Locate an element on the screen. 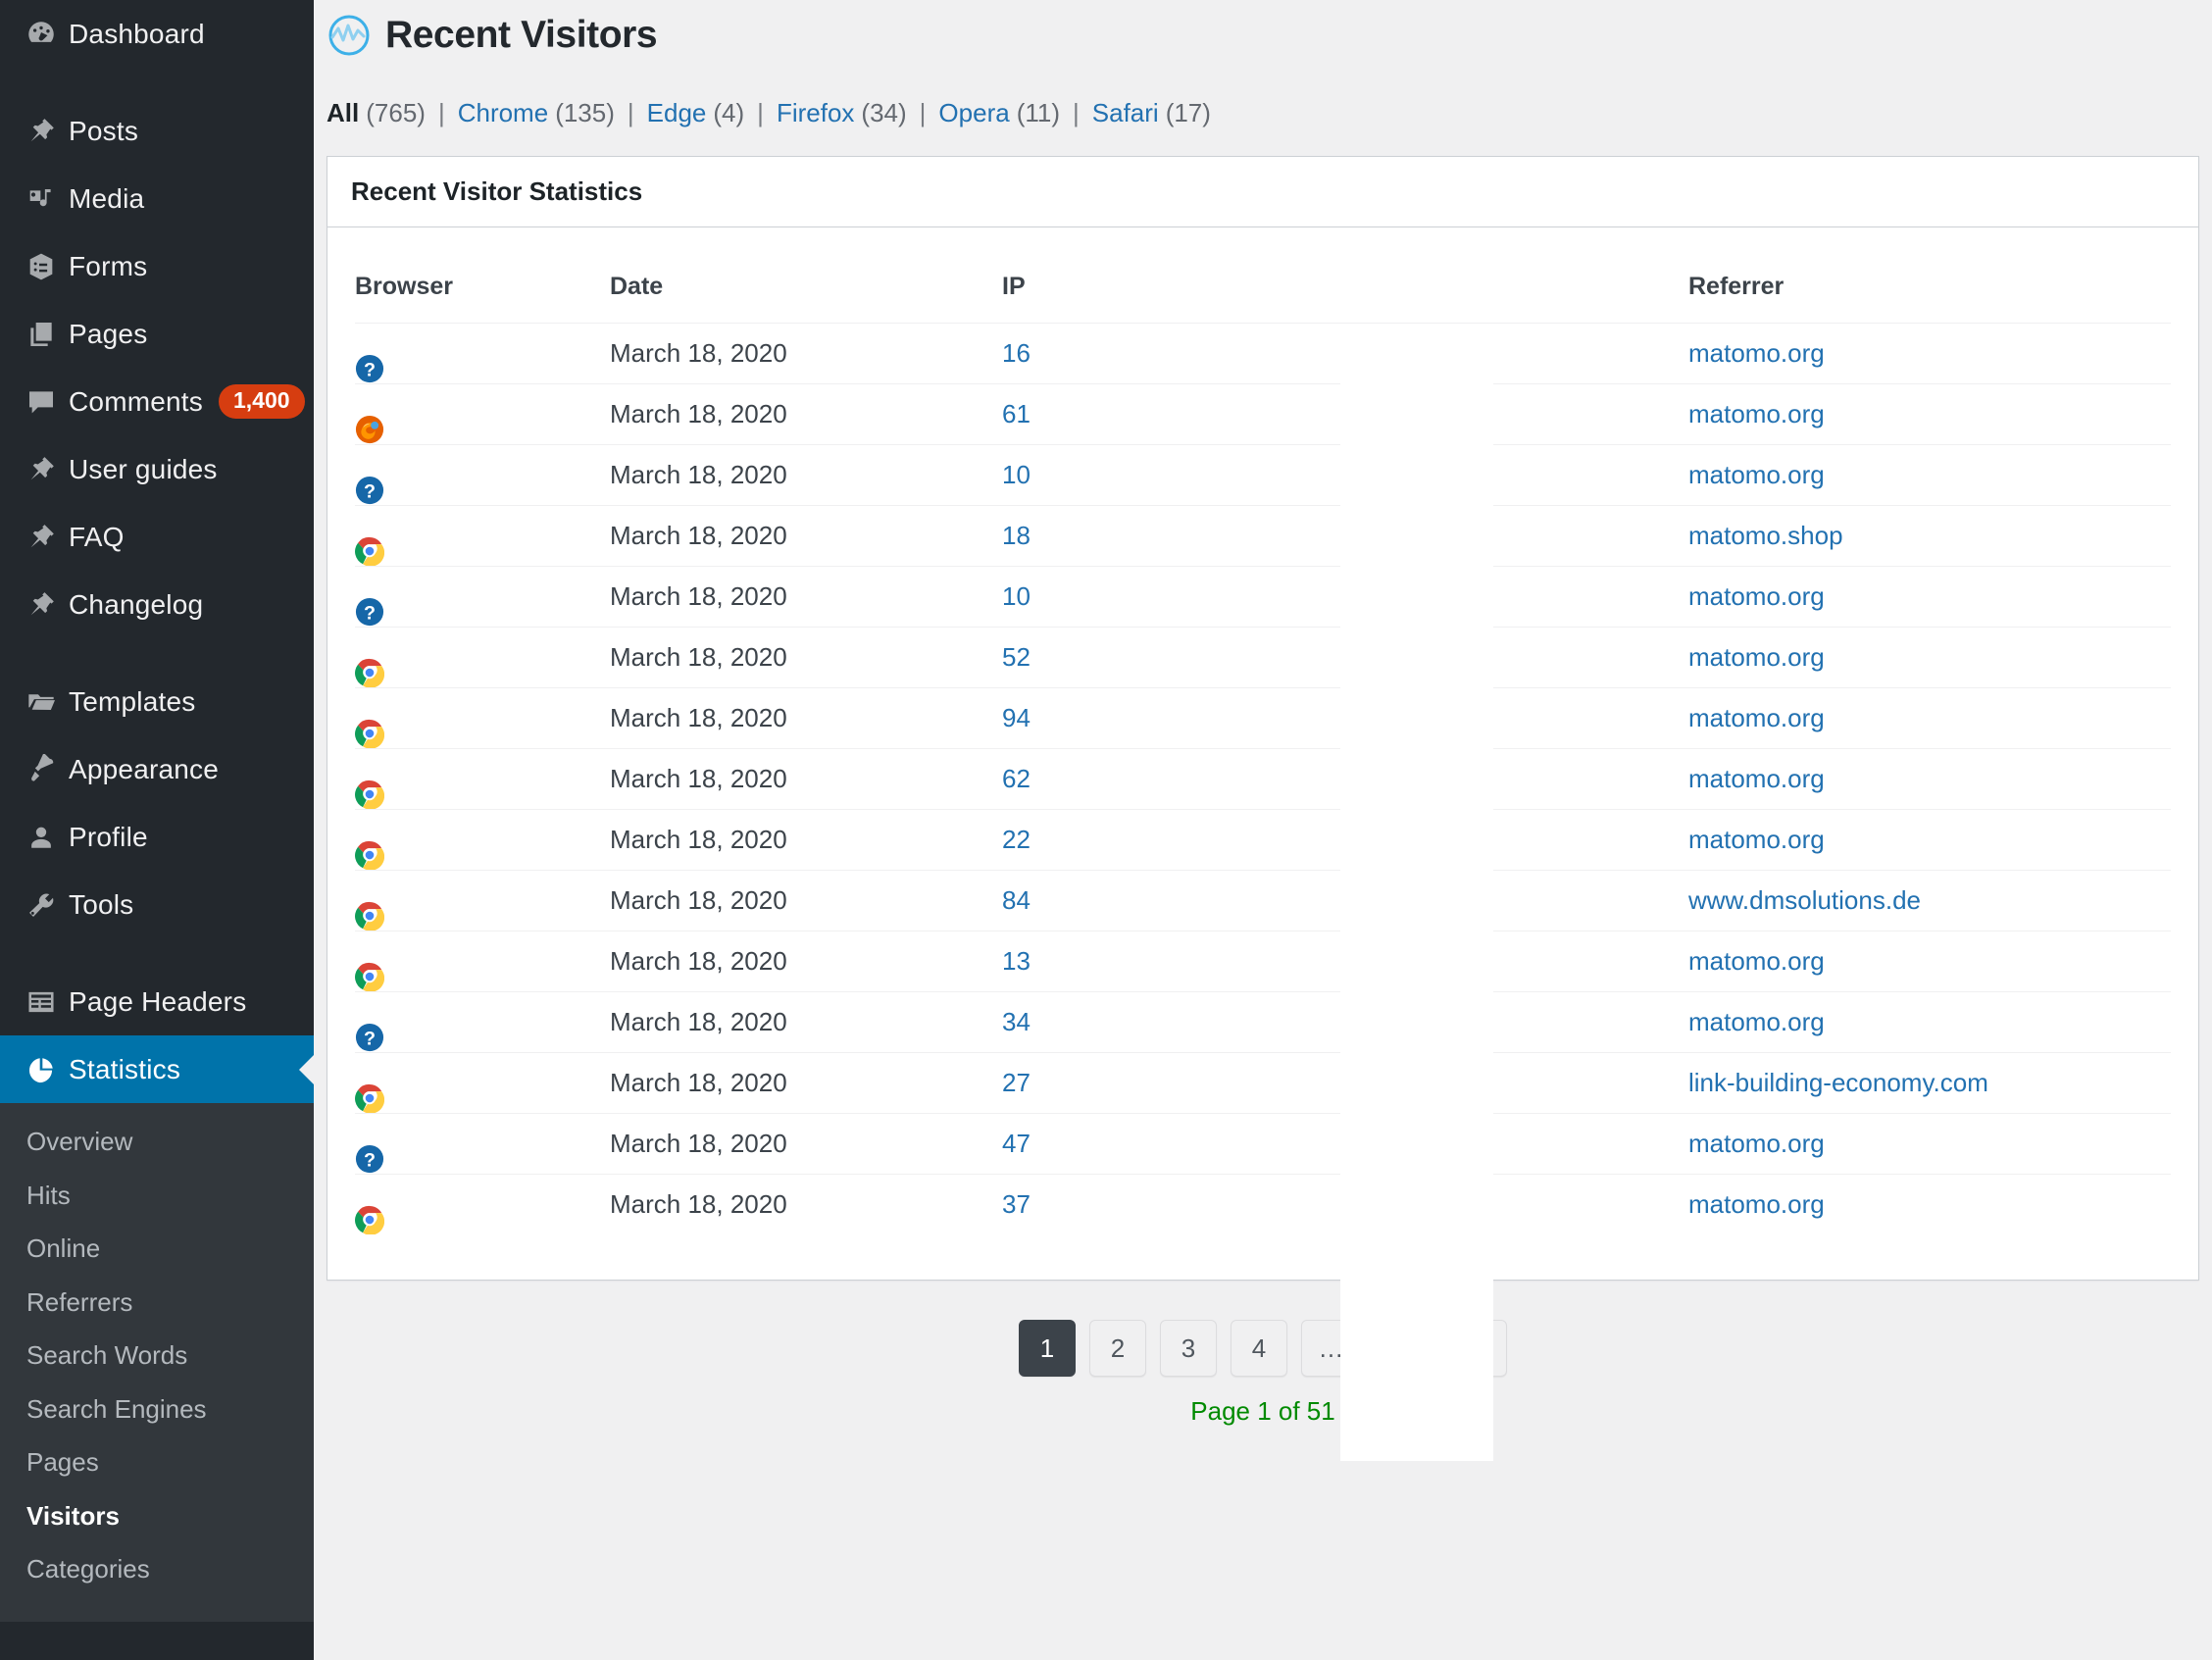  submenu-item-overview: Overview is located at coordinates (157, 1142).